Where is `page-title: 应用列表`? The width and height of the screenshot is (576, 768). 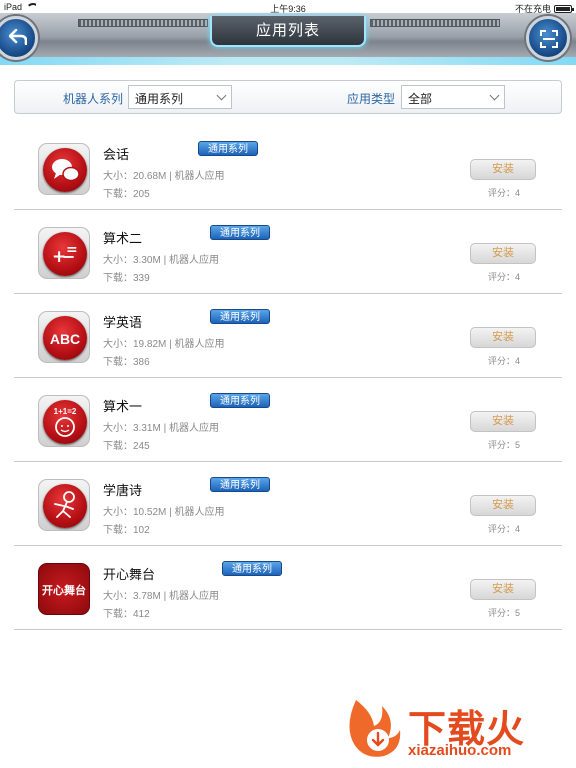
page-title: 应用列表 is located at coordinates (287, 30).